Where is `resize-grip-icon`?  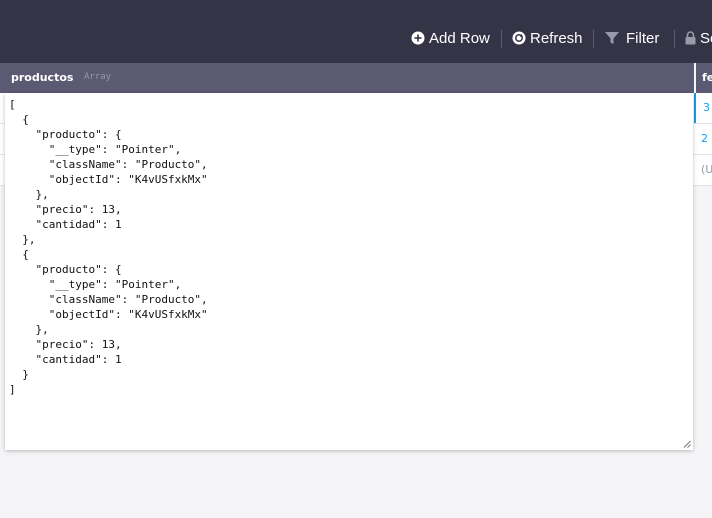 resize-grip-icon is located at coordinates (687, 444).